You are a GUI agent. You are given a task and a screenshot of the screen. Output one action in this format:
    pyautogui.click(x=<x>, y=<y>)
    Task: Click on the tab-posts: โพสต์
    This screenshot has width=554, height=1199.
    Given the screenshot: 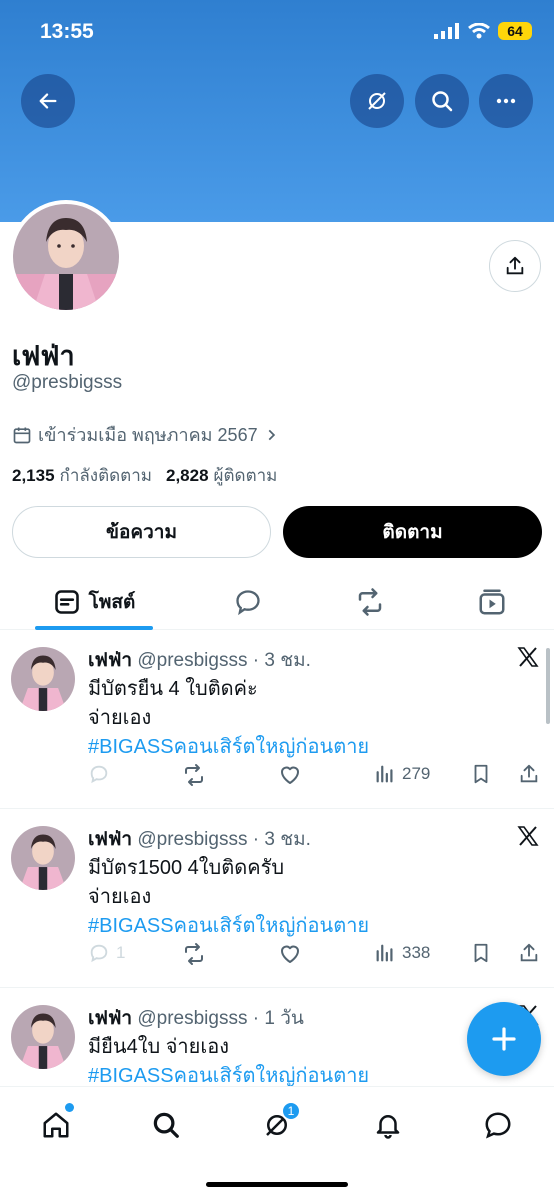 What is the action you would take?
    pyautogui.click(x=94, y=602)
    